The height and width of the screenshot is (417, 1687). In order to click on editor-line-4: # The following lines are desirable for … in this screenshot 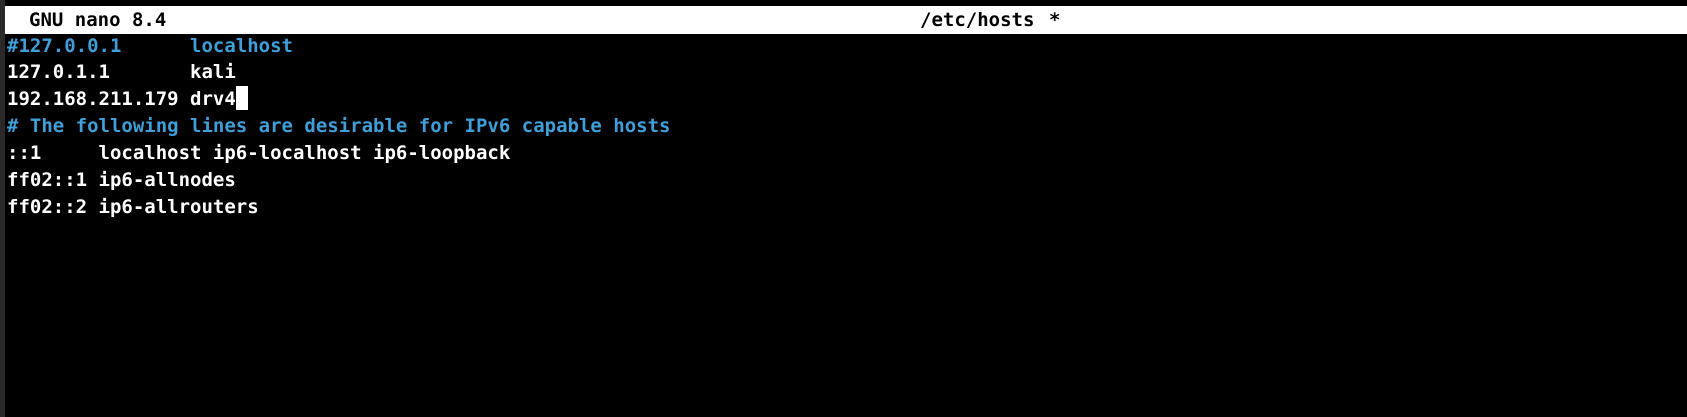, I will do `click(338, 126)`.